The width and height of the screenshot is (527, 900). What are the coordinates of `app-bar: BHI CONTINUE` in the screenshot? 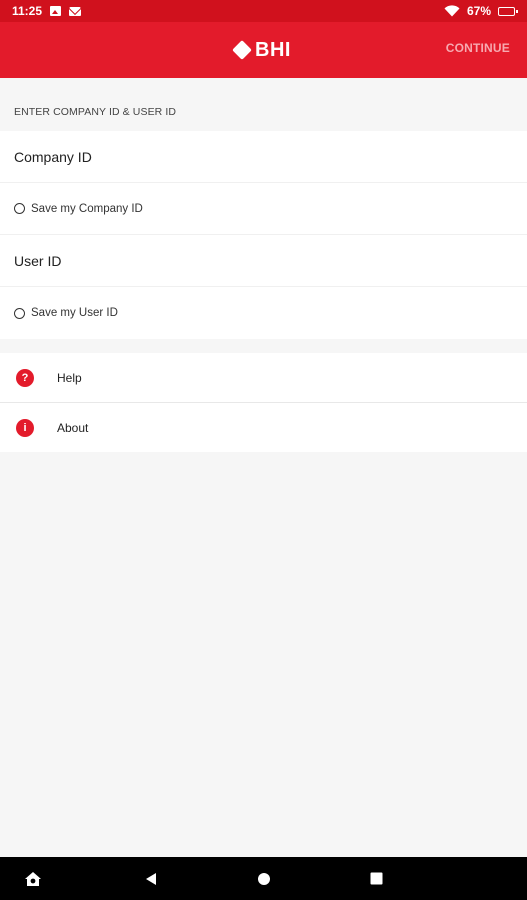 It's located at (263, 50).